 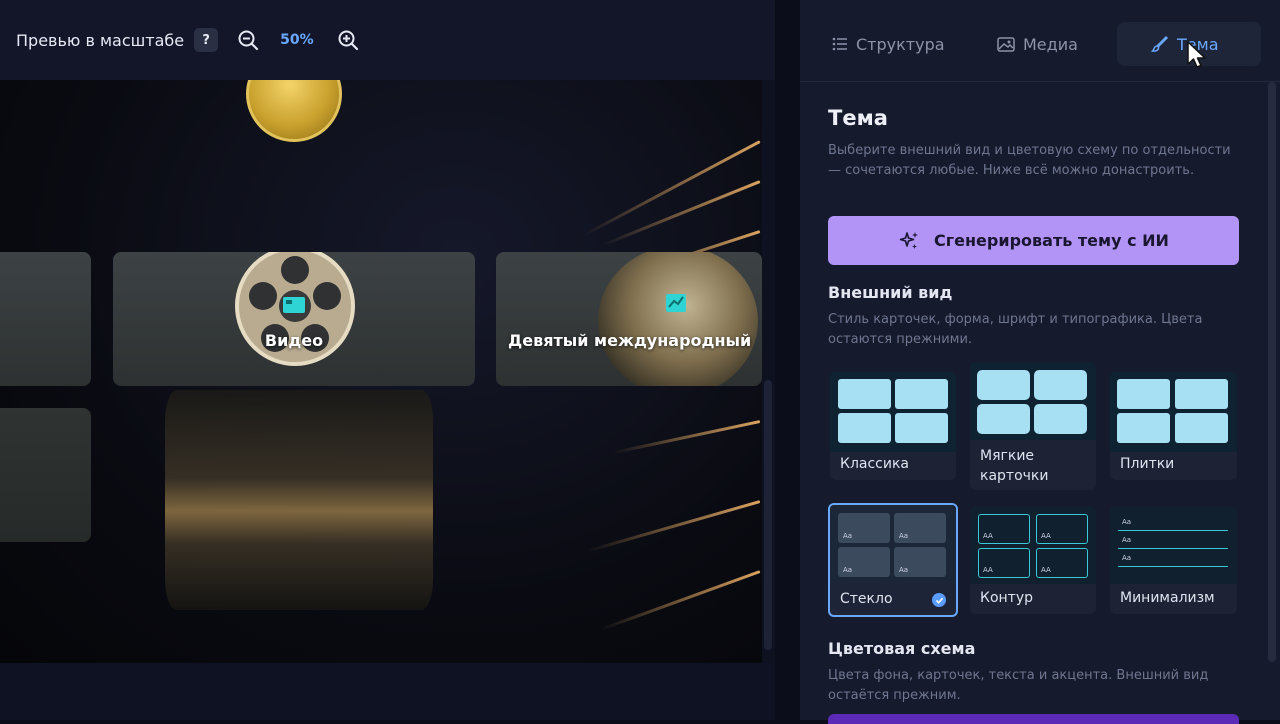 What do you see at coordinates (893, 544) in the screenshot?
I see `style-preview: Aa Aa Aa Aa` at bounding box center [893, 544].